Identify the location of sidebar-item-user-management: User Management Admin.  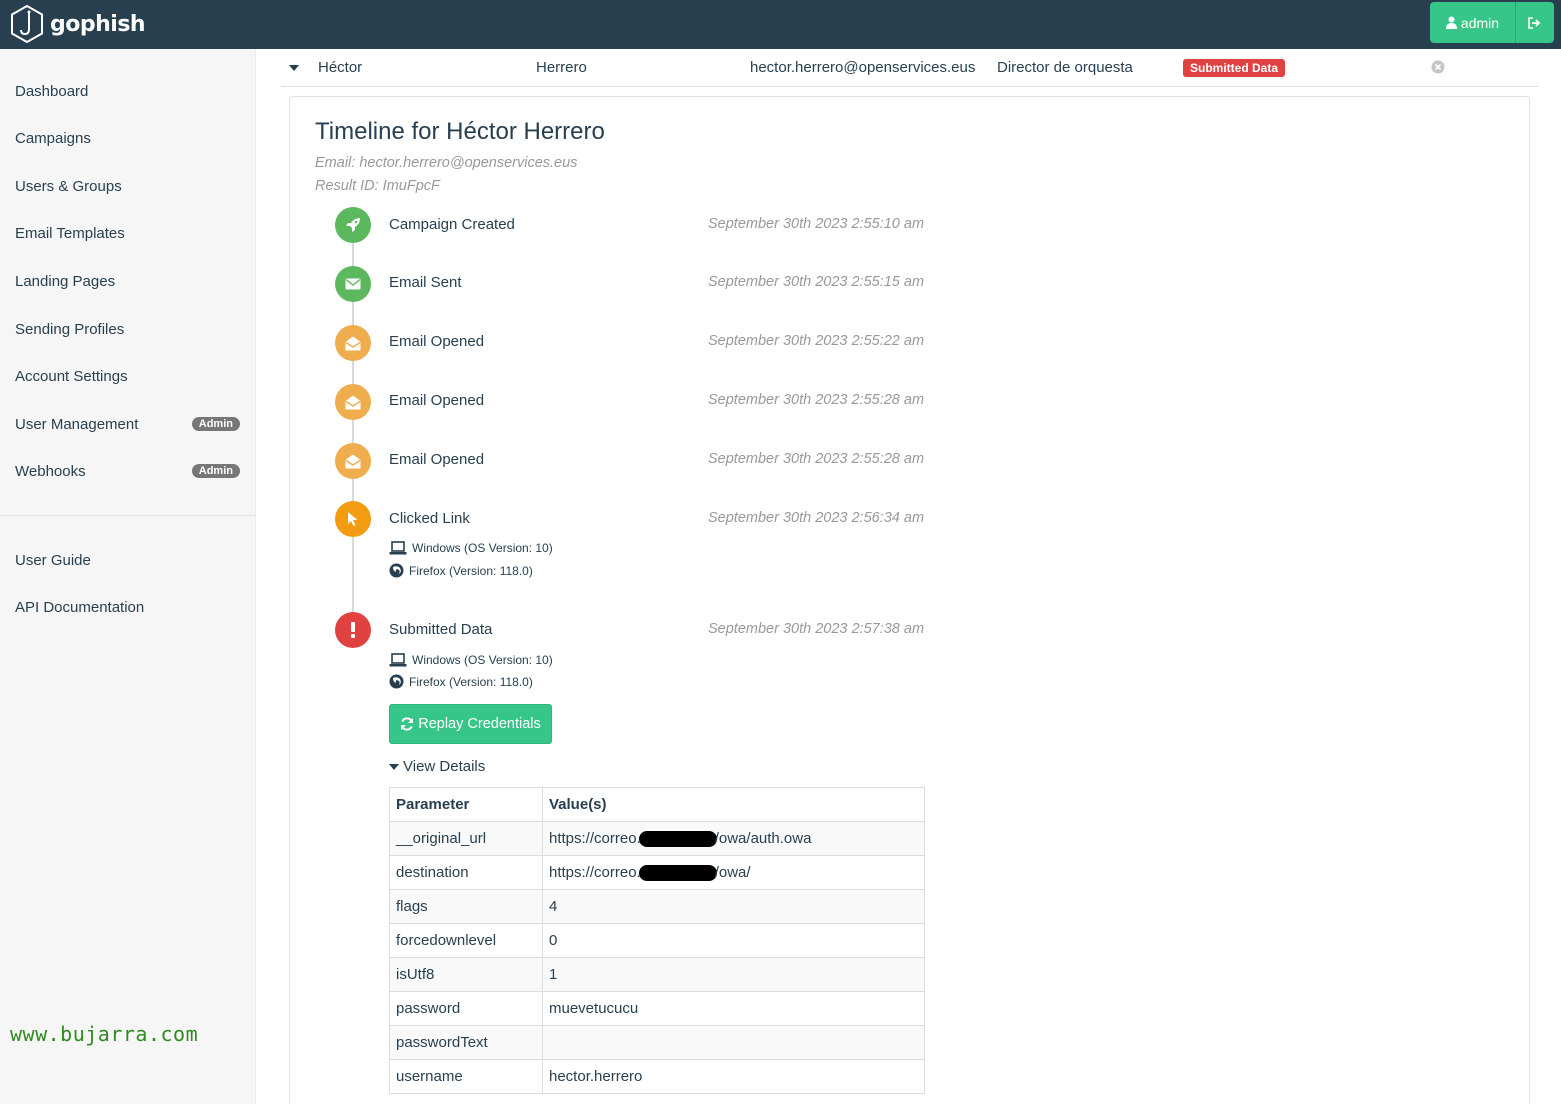
(127, 424).